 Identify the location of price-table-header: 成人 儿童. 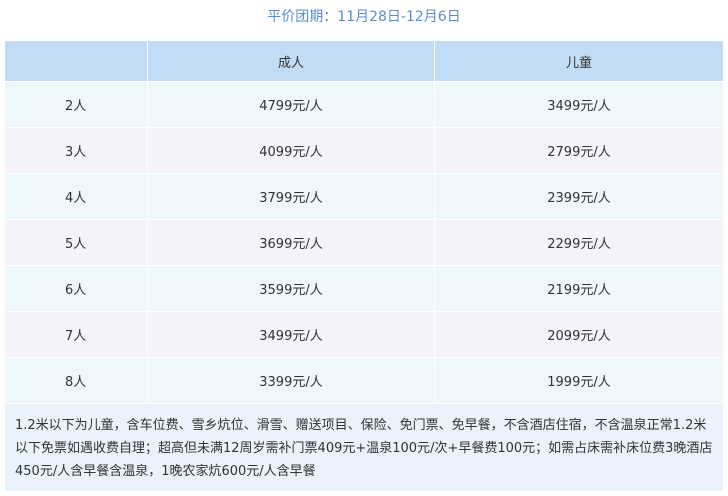
(364, 61).